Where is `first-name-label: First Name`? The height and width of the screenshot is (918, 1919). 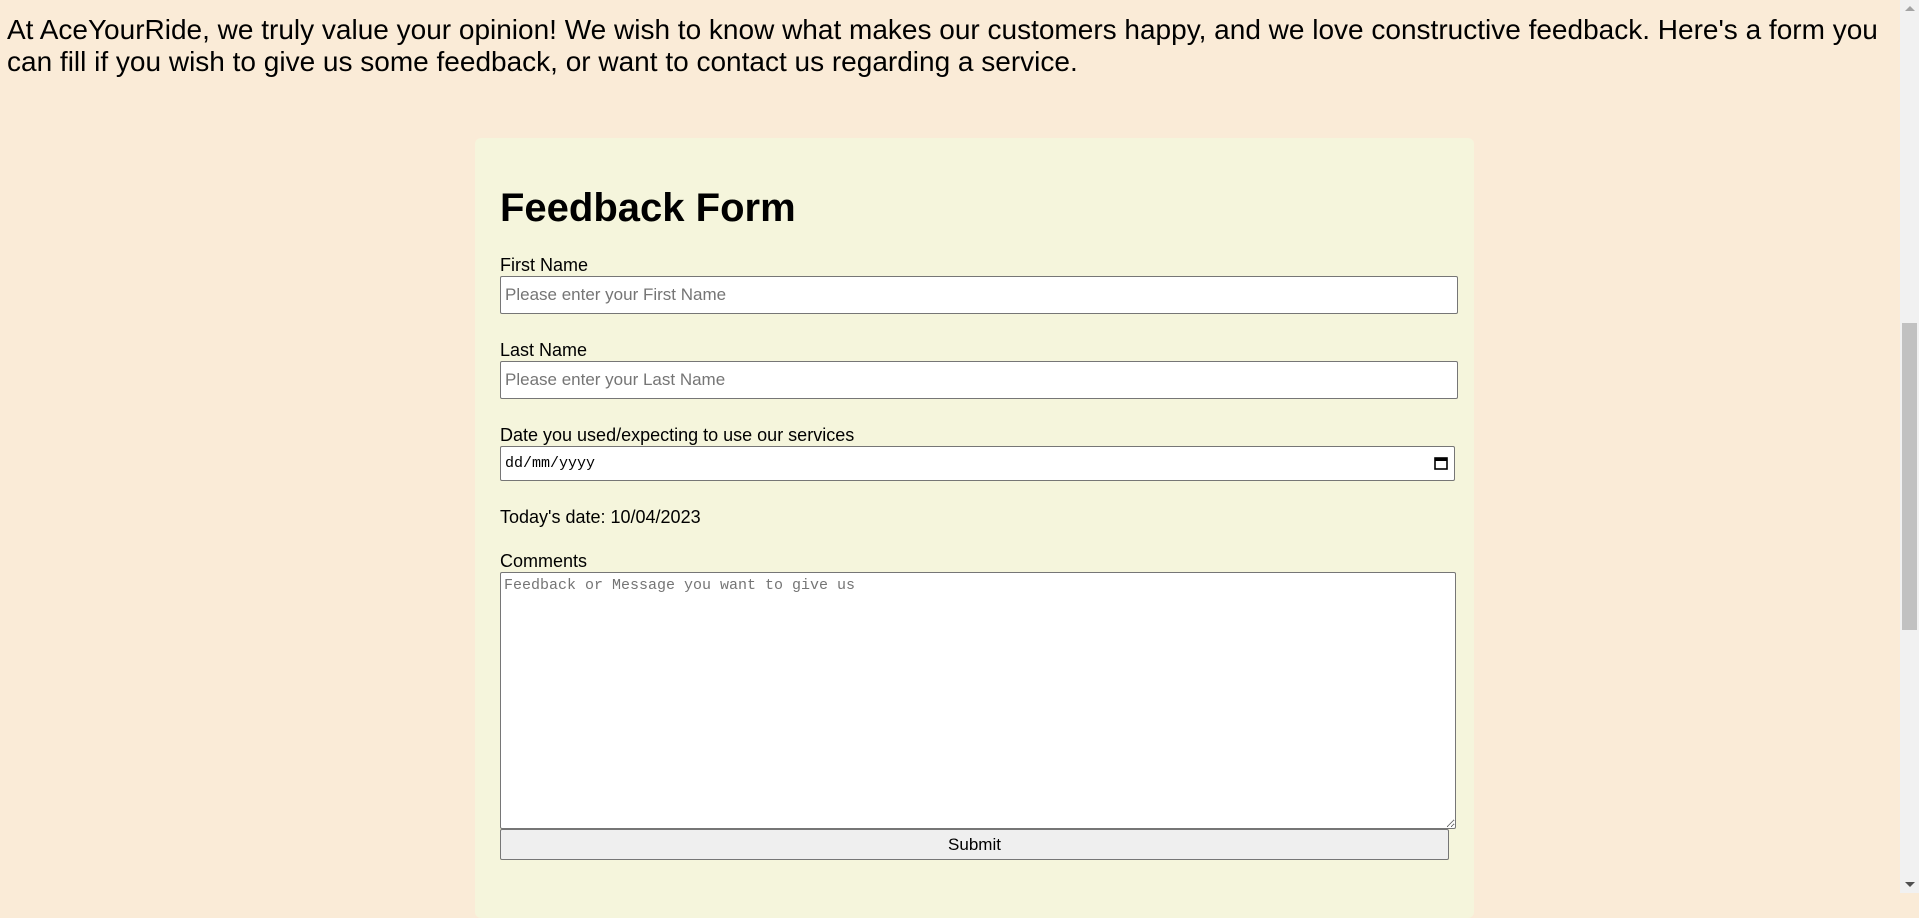
first-name-label: First Name is located at coordinates (544, 265).